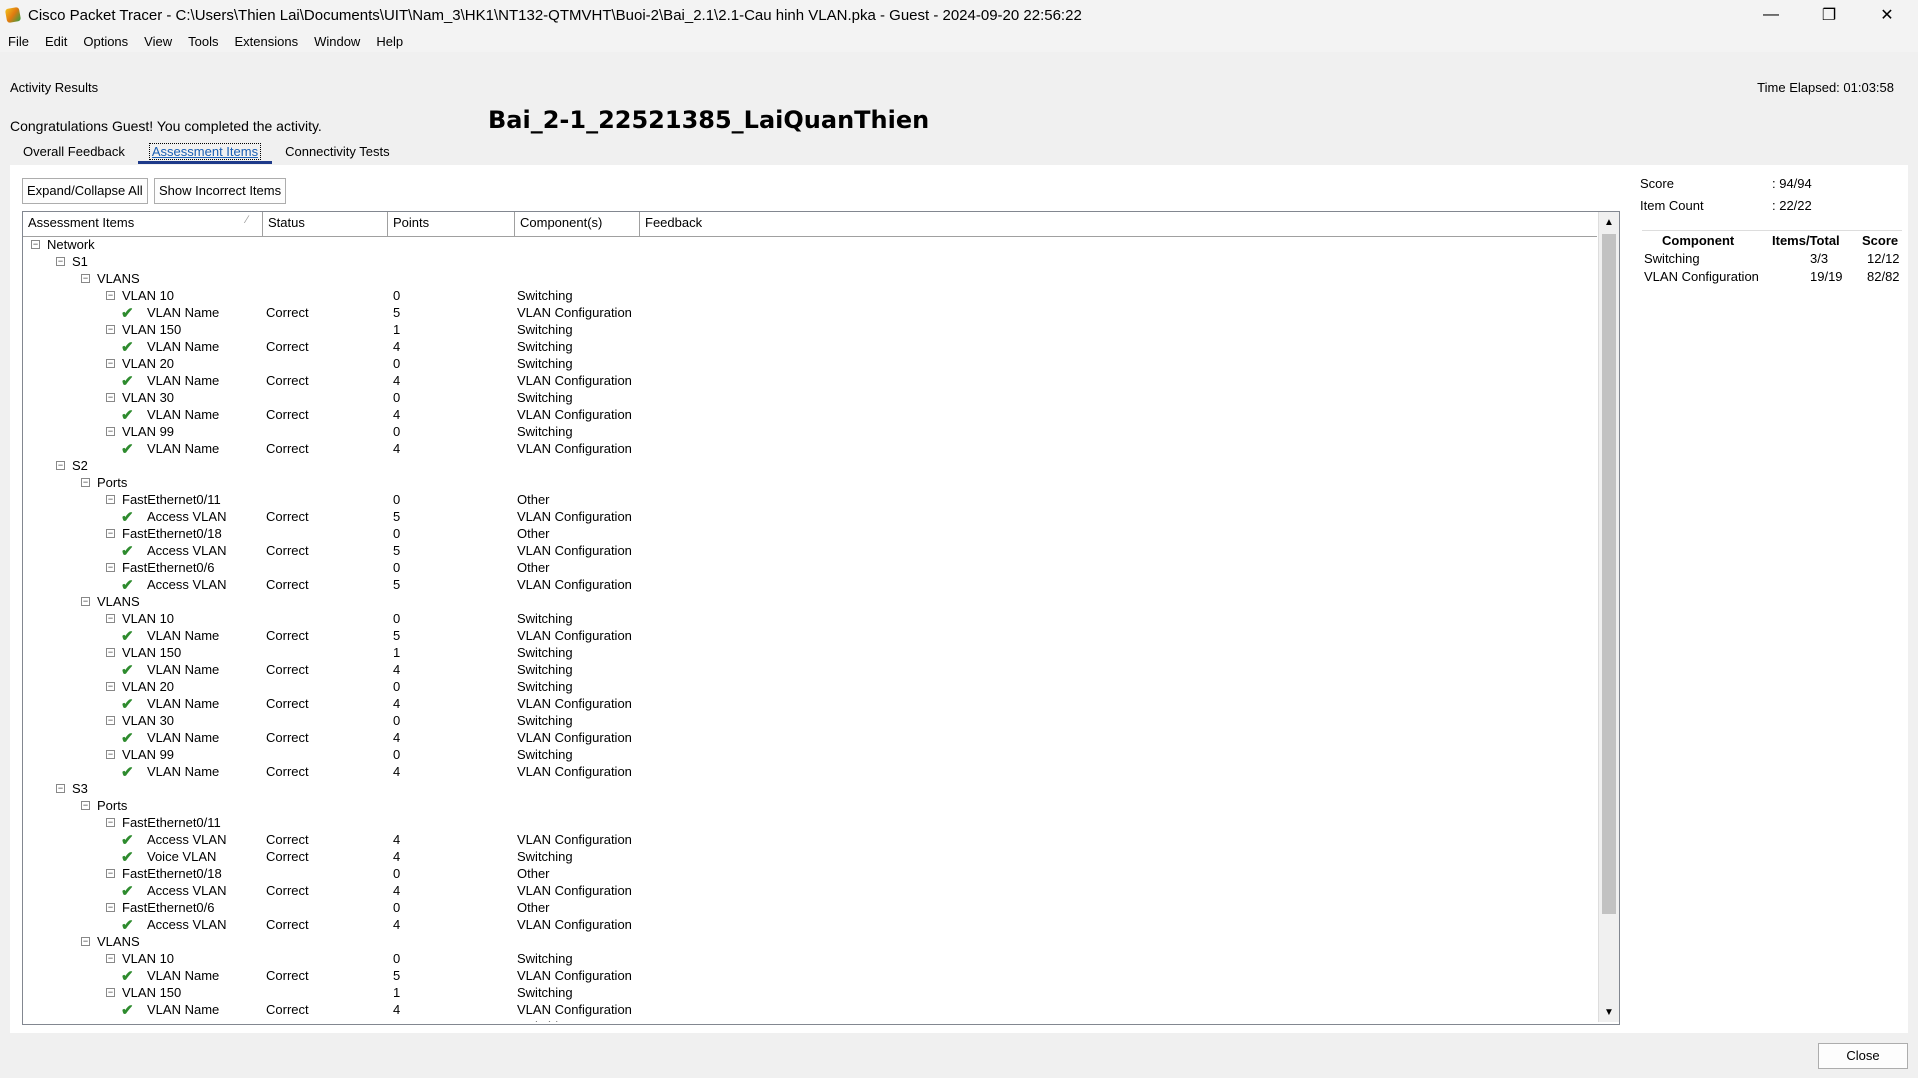 The image size is (1918, 1078). Describe the element at coordinates (810, 262) in the screenshot. I see `tree-row: − S1` at that location.